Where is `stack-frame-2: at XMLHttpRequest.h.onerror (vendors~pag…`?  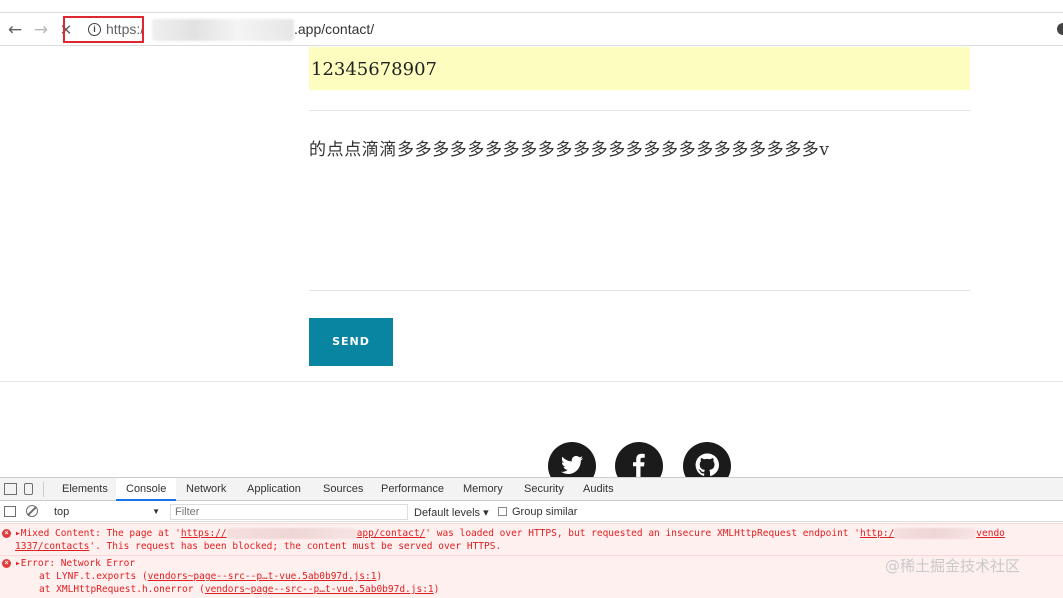
stack-frame-2: at XMLHttpRequest.h.onerror (vendors~pag… is located at coordinates (239, 589).